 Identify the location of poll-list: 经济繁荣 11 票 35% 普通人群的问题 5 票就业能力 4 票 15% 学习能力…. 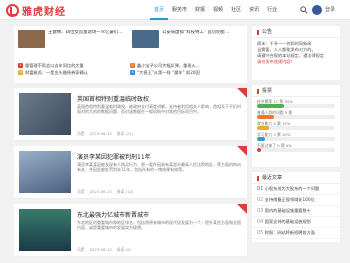
(296, 126).